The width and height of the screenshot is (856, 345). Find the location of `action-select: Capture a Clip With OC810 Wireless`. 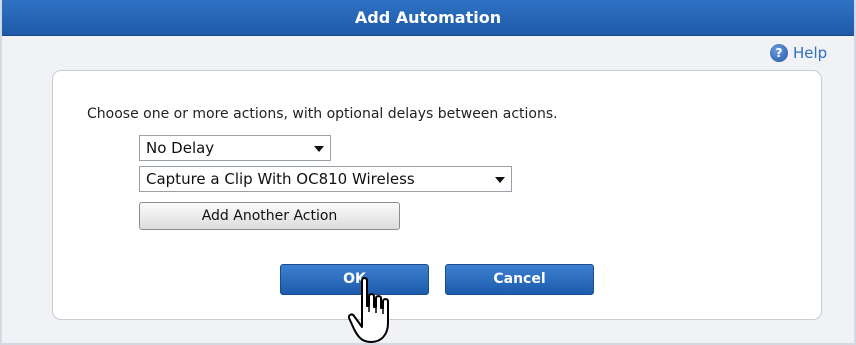

action-select: Capture a Clip With OC810 Wireless is located at coordinates (325, 179).